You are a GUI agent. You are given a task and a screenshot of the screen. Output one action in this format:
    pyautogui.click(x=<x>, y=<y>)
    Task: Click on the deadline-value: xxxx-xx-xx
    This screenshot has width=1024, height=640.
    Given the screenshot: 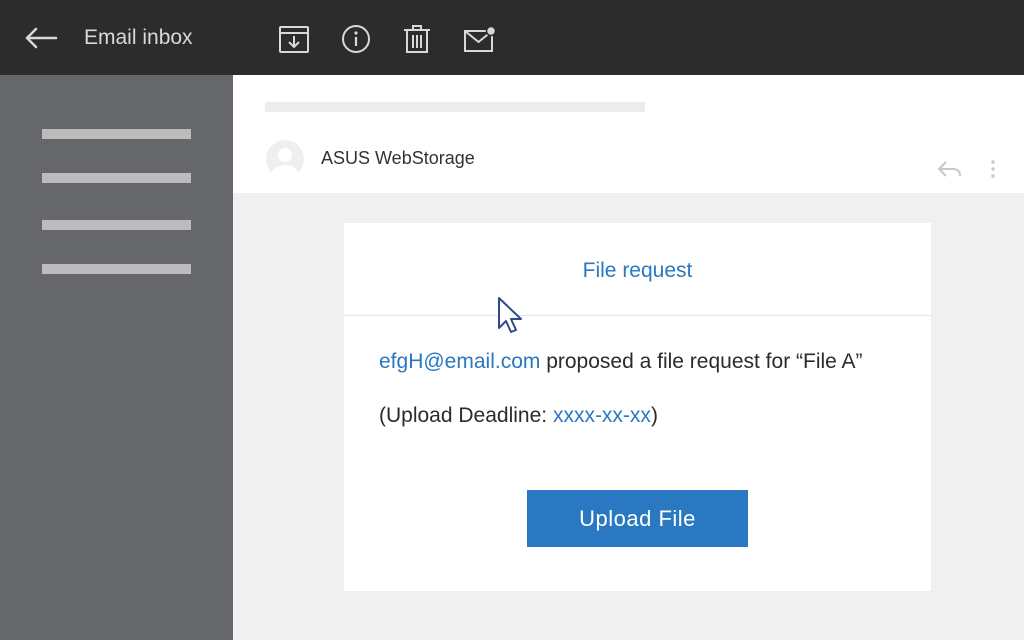 What is the action you would take?
    pyautogui.click(x=601, y=415)
    